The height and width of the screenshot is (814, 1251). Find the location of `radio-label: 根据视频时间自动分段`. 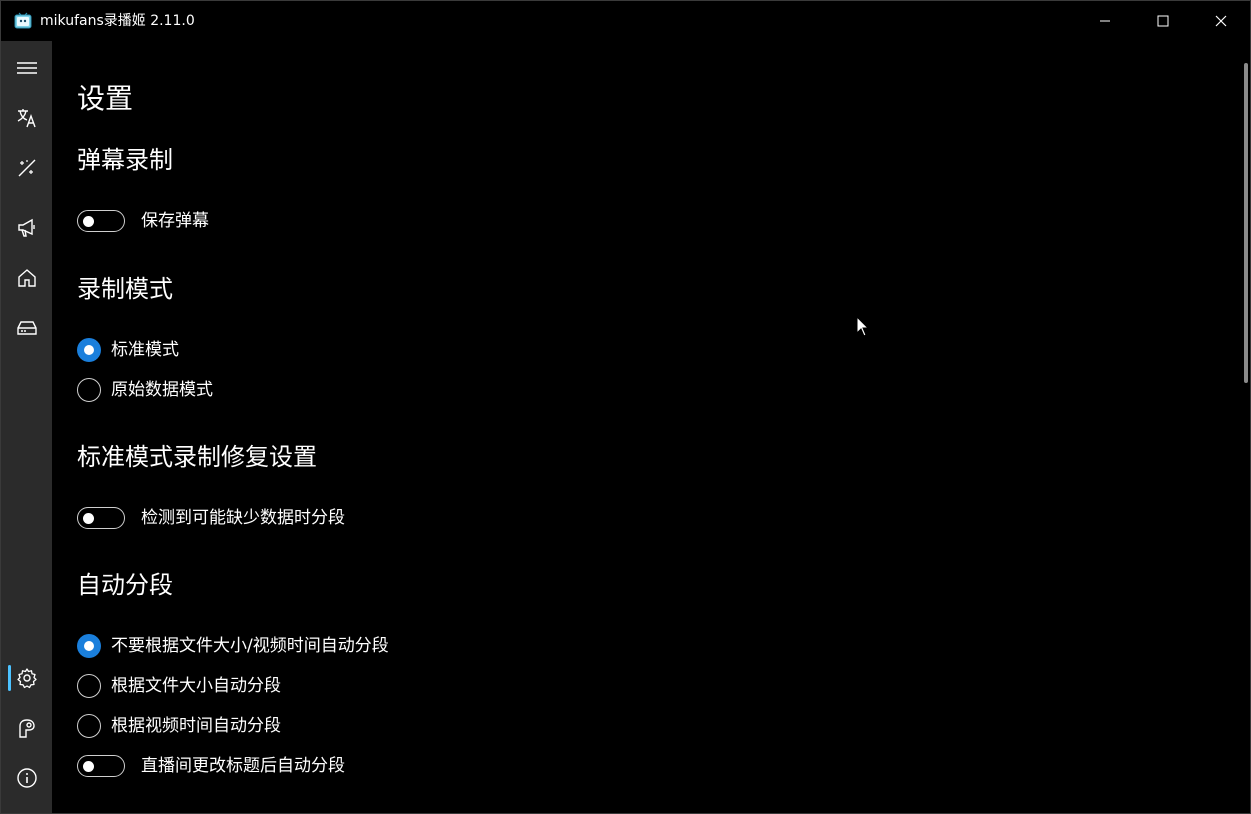

radio-label: 根据视频时间自动分段 is located at coordinates (196, 726).